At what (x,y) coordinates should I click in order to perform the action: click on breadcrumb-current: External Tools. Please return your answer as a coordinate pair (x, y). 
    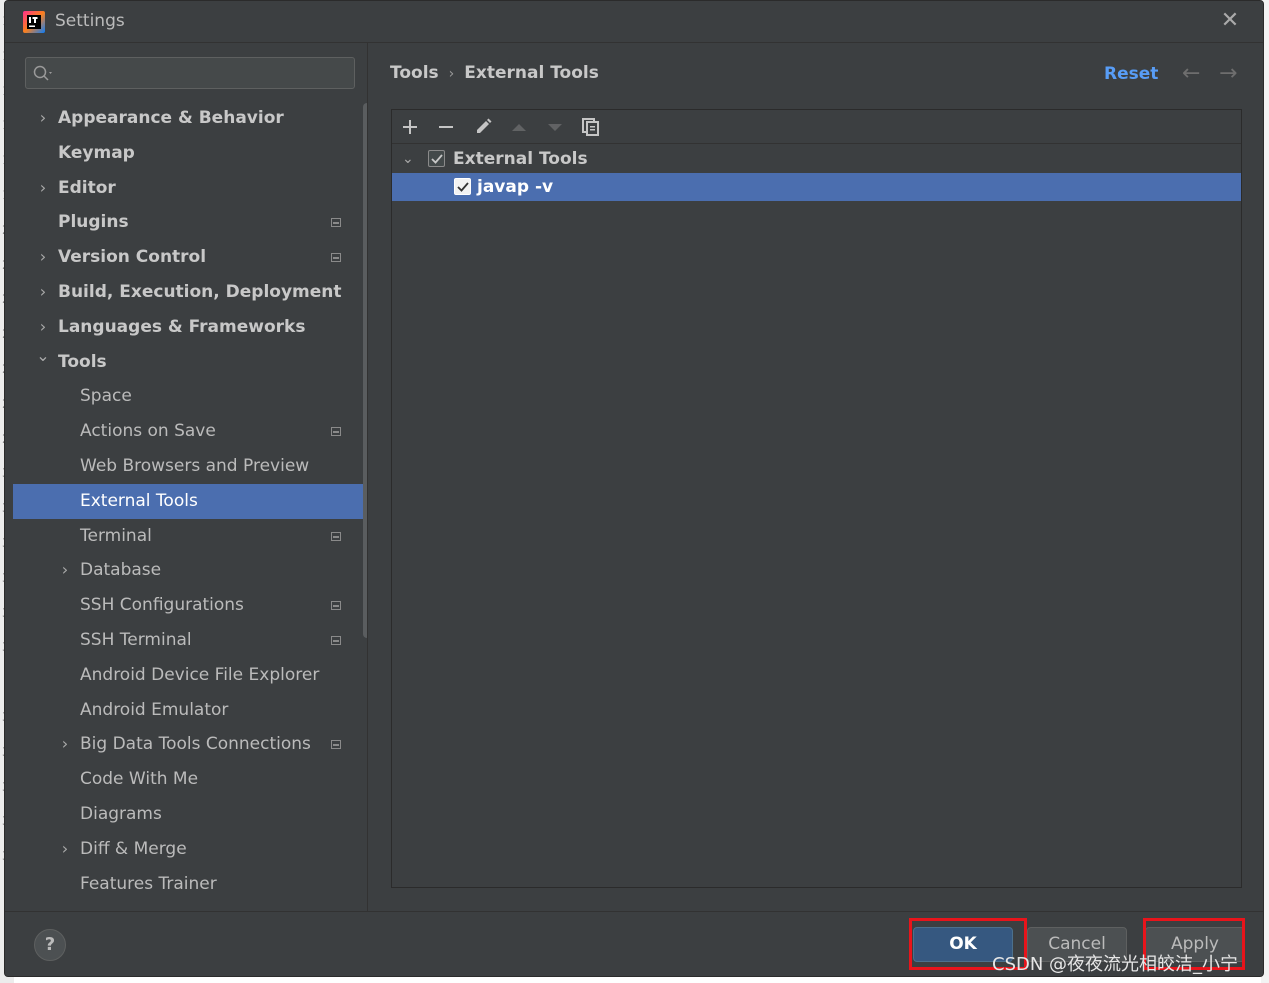
    Looking at the image, I should click on (531, 73).